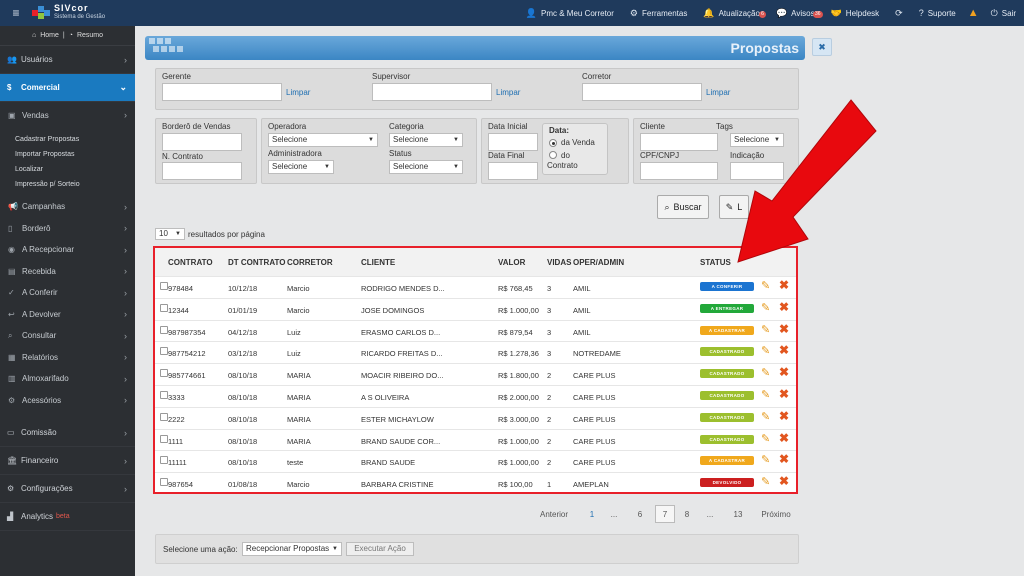  Describe the element at coordinates (899, 13) in the screenshot. I see `refresh-button: ⟳` at that location.